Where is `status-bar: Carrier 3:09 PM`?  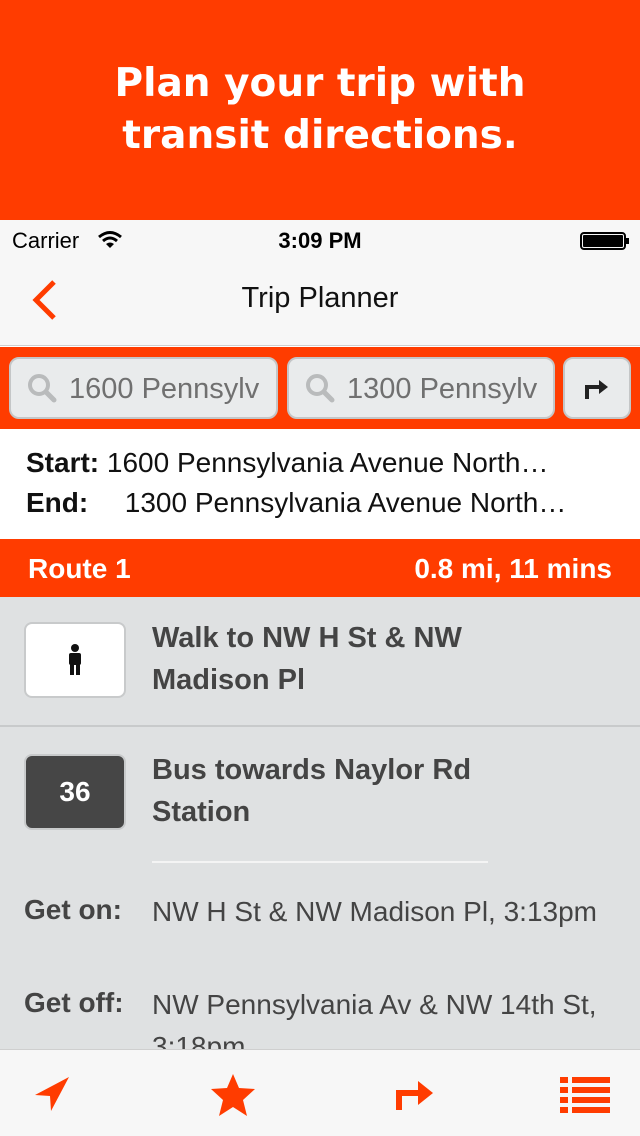 status-bar: Carrier 3:09 PM is located at coordinates (320, 241).